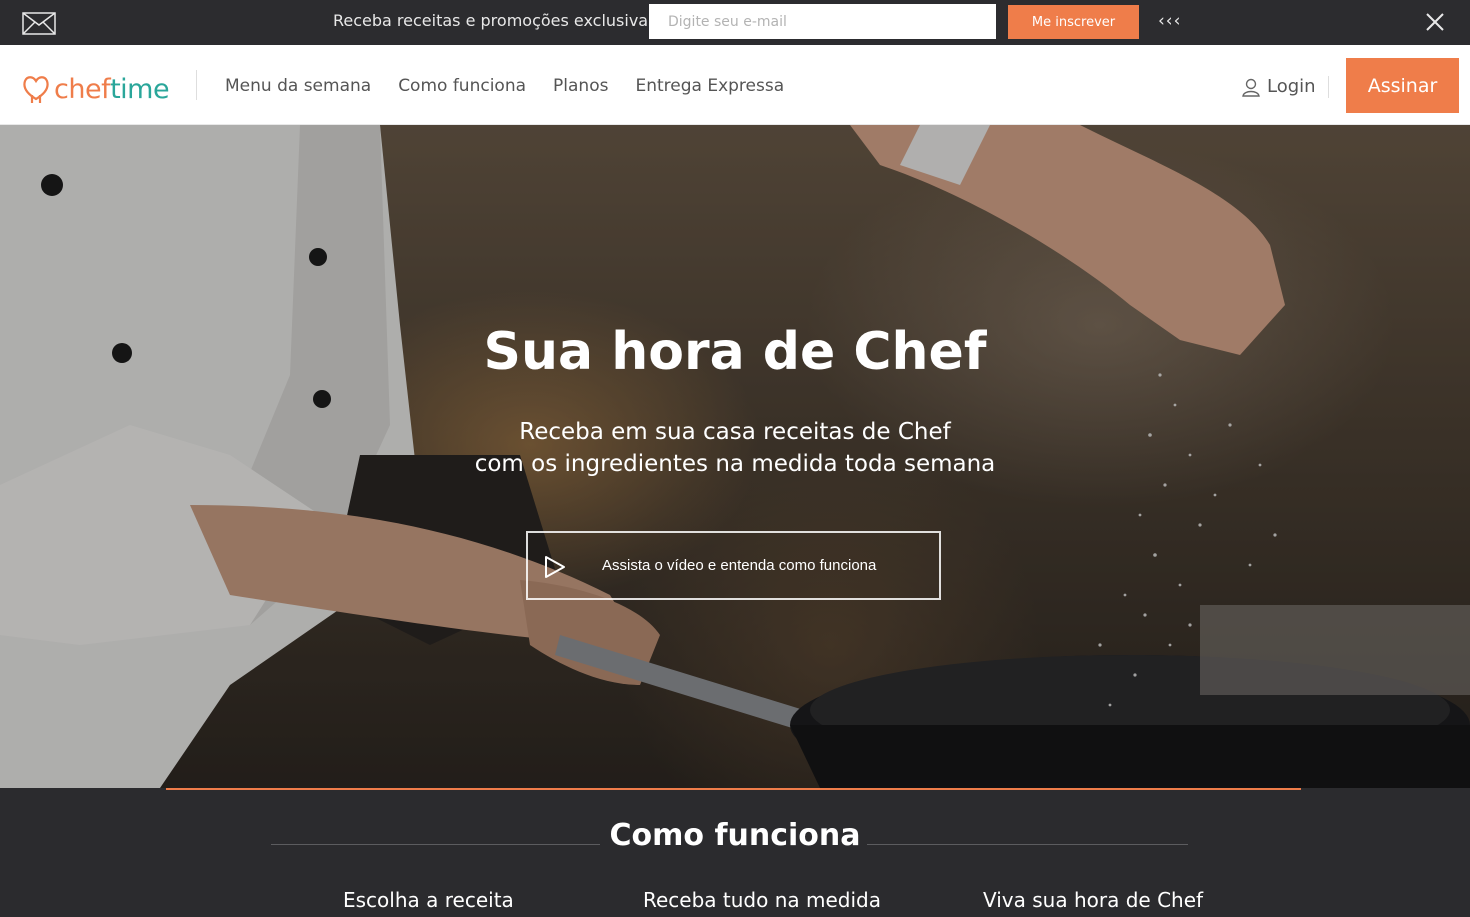 This screenshot has height=917, width=1470. I want to click on login-link: Login, so click(1278, 86).